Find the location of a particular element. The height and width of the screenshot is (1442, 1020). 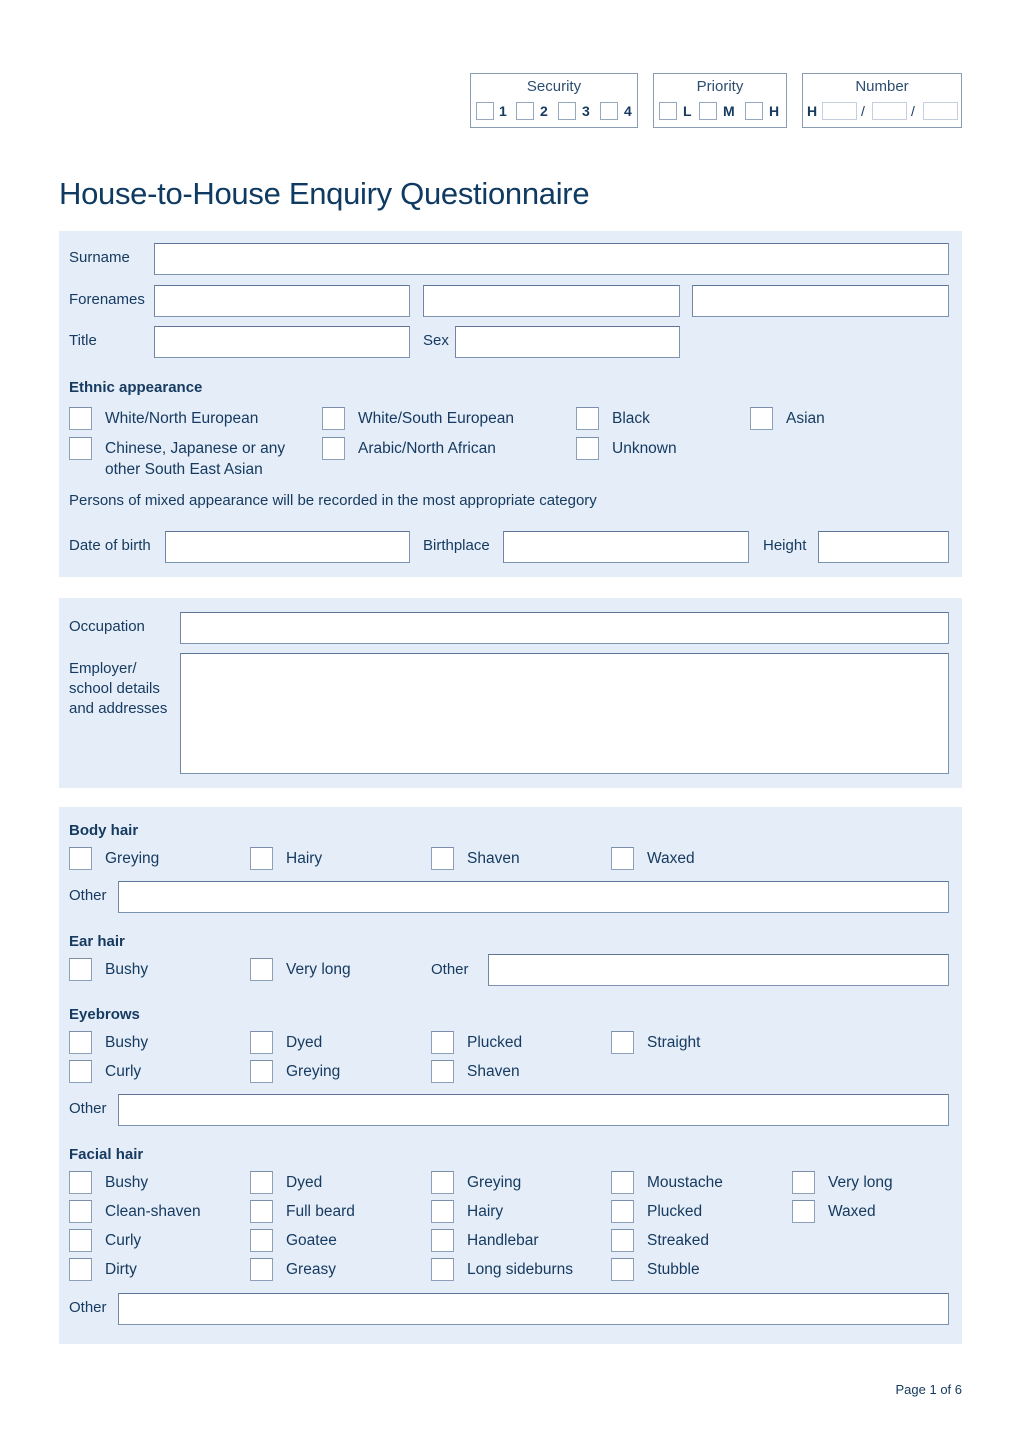

body-hair-other-field is located at coordinates (533, 897).